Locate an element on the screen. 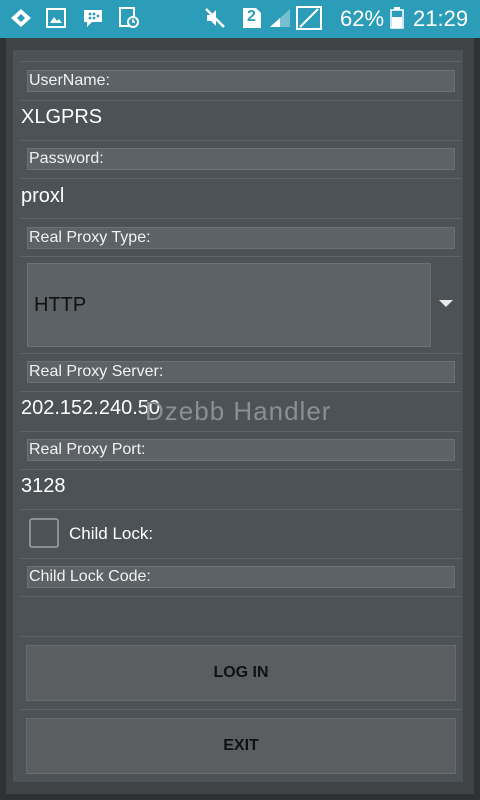 This screenshot has height=800, width=480. username-label: UserName: is located at coordinates (241, 81).